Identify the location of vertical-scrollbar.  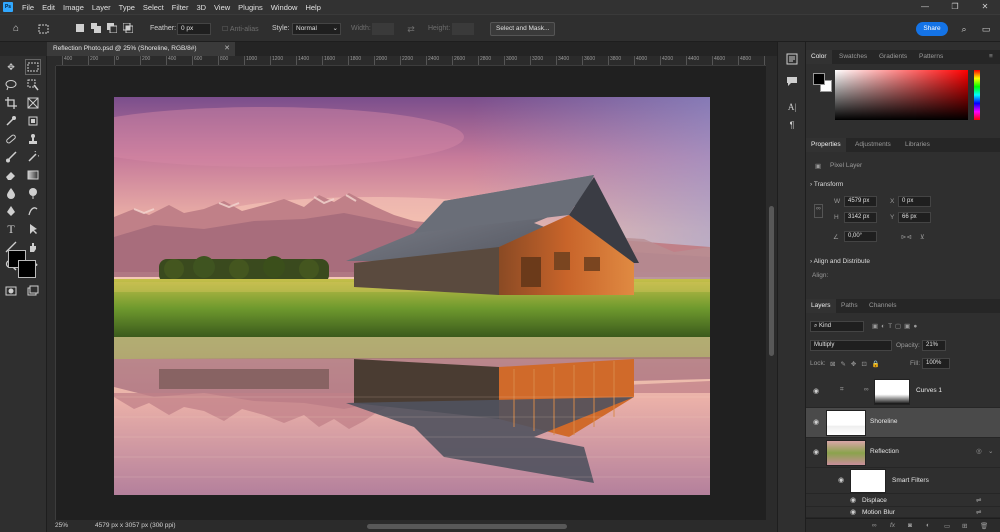
(771, 288).